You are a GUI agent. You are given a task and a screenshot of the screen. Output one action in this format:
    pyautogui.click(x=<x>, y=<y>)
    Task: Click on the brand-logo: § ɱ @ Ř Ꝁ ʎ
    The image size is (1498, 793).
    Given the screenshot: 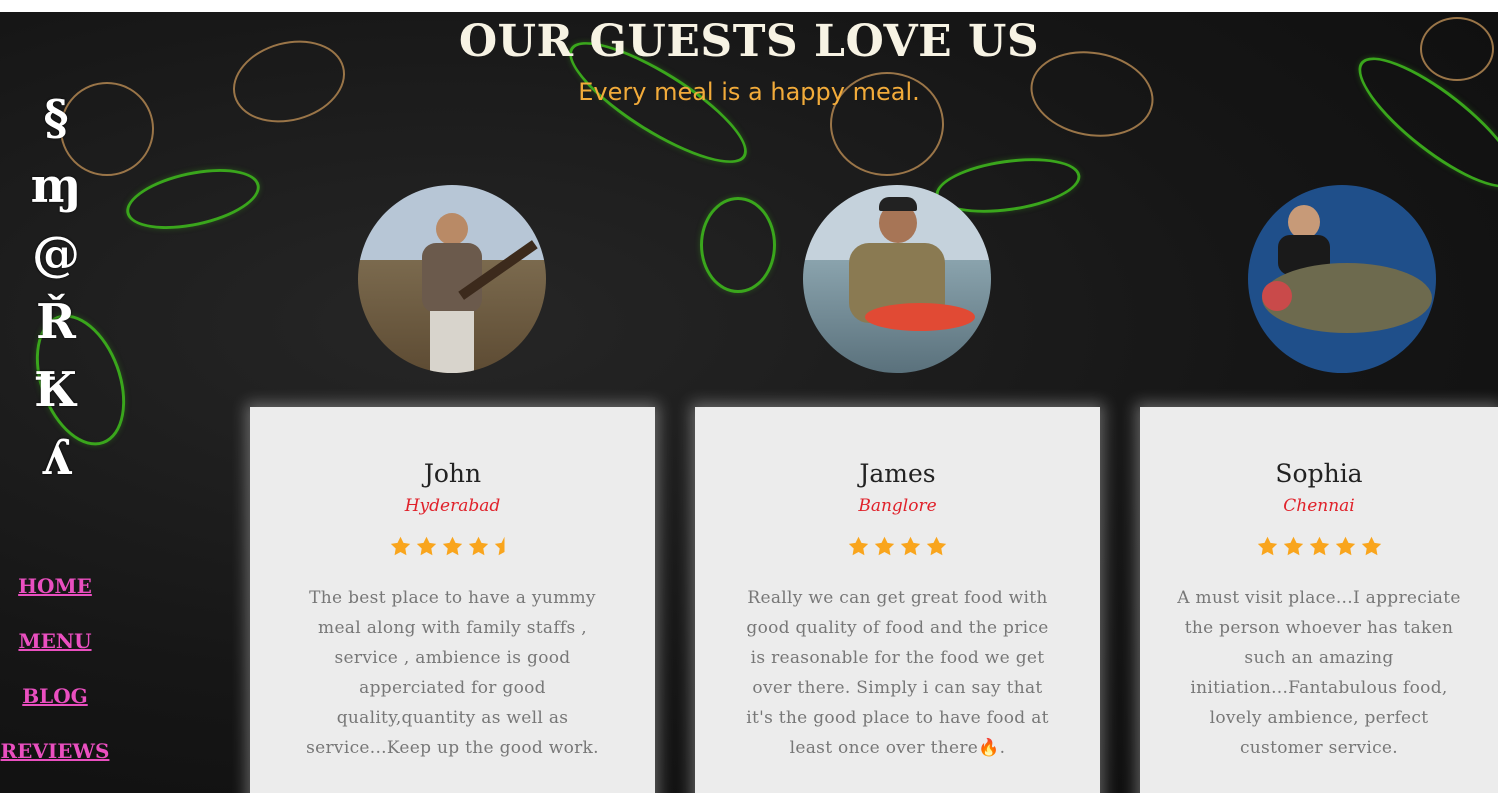 What is the action you would take?
    pyautogui.click(x=56, y=288)
    